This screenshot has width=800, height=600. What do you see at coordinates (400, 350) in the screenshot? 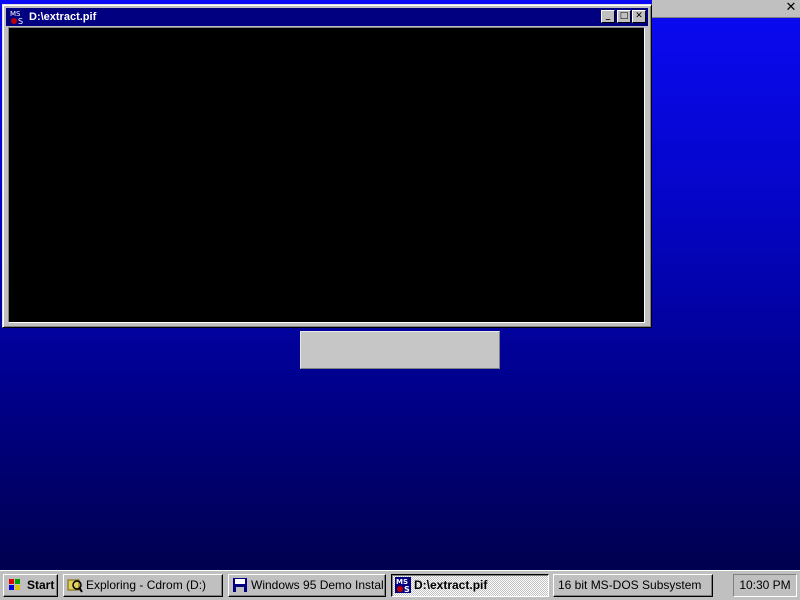
I see `blank-dialog-panel` at bounding box center [400, 350].